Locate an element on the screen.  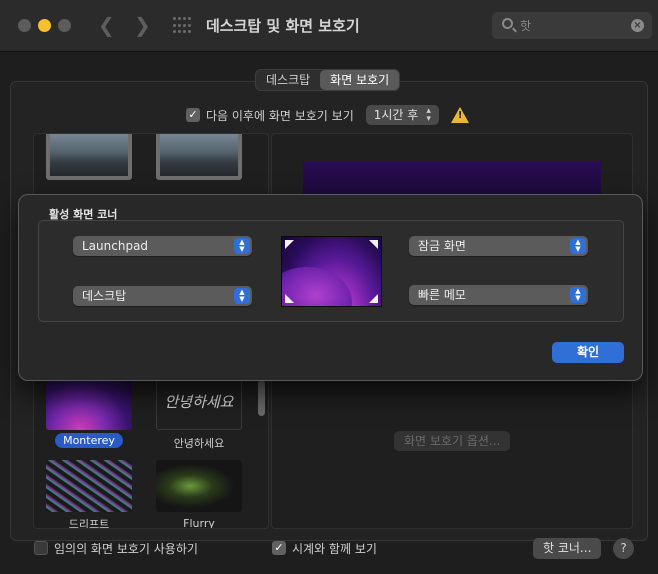
zoom-window-button is located at coordinates (64, 25).